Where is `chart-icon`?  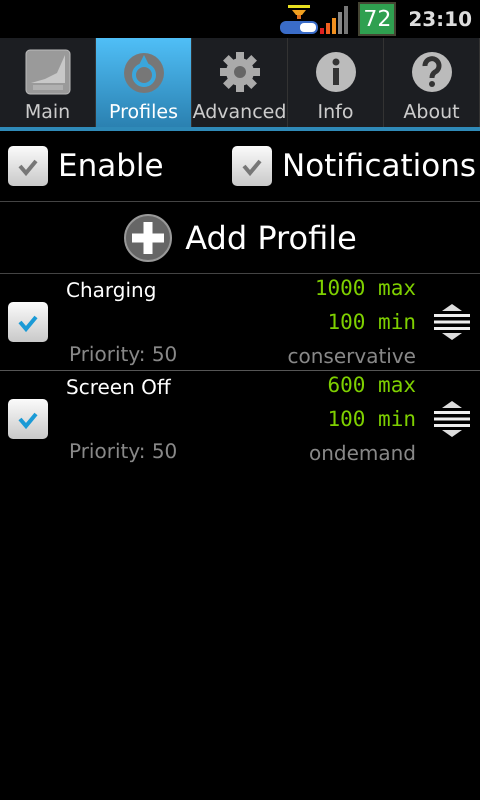
chart-icon is located at coordinates (47, 72).